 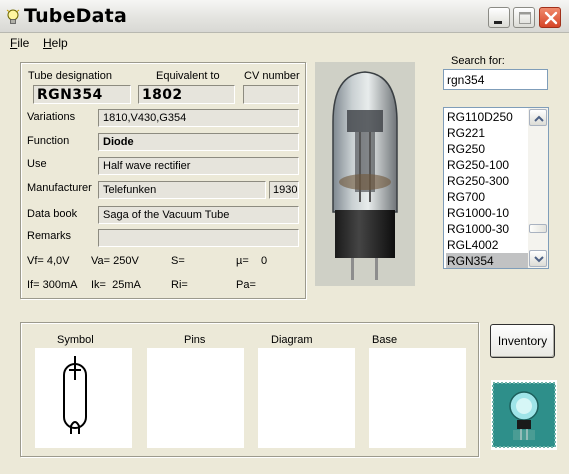 I want to click on list-item: RG221, so click(x=487, y=133).